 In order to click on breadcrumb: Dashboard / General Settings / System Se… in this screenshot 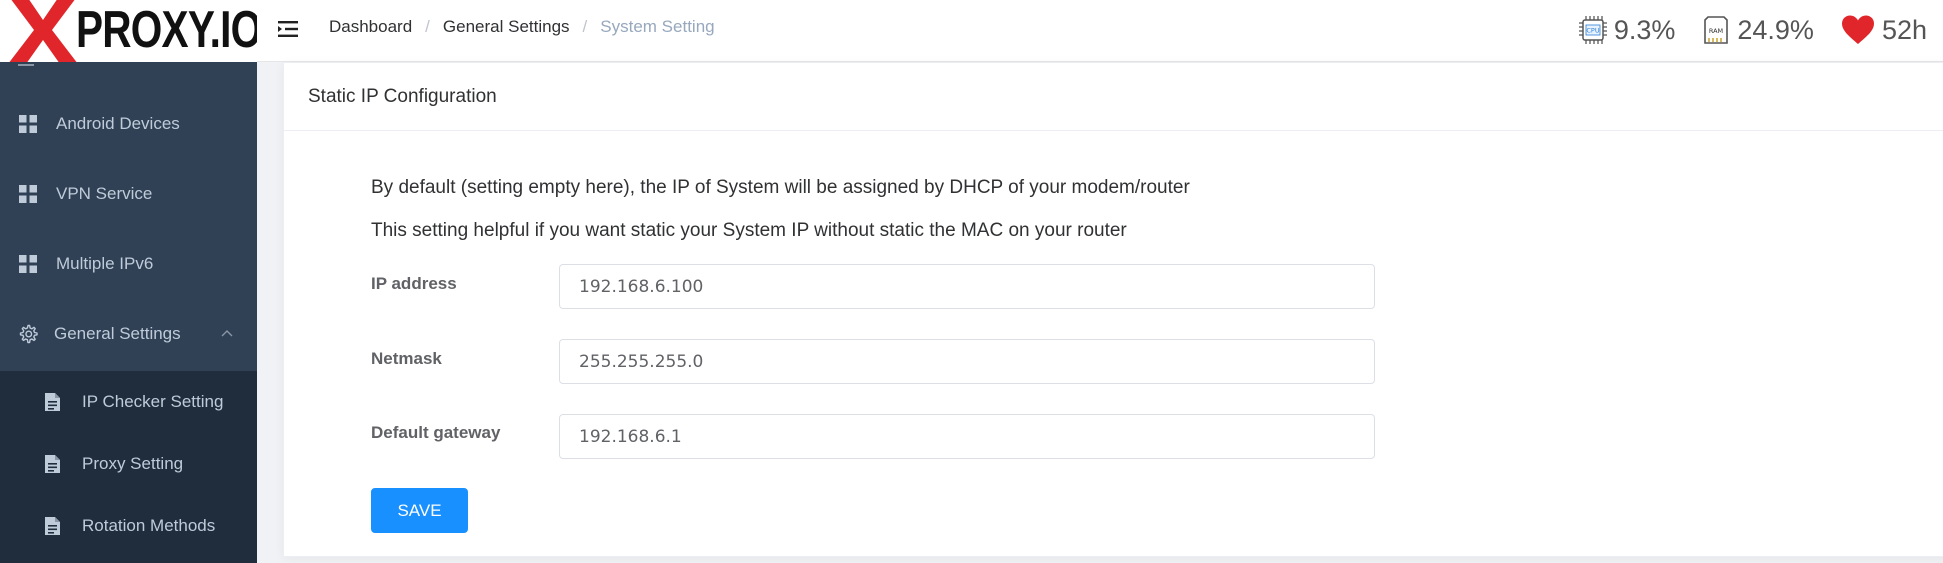, I will do `click(522, 27)`.